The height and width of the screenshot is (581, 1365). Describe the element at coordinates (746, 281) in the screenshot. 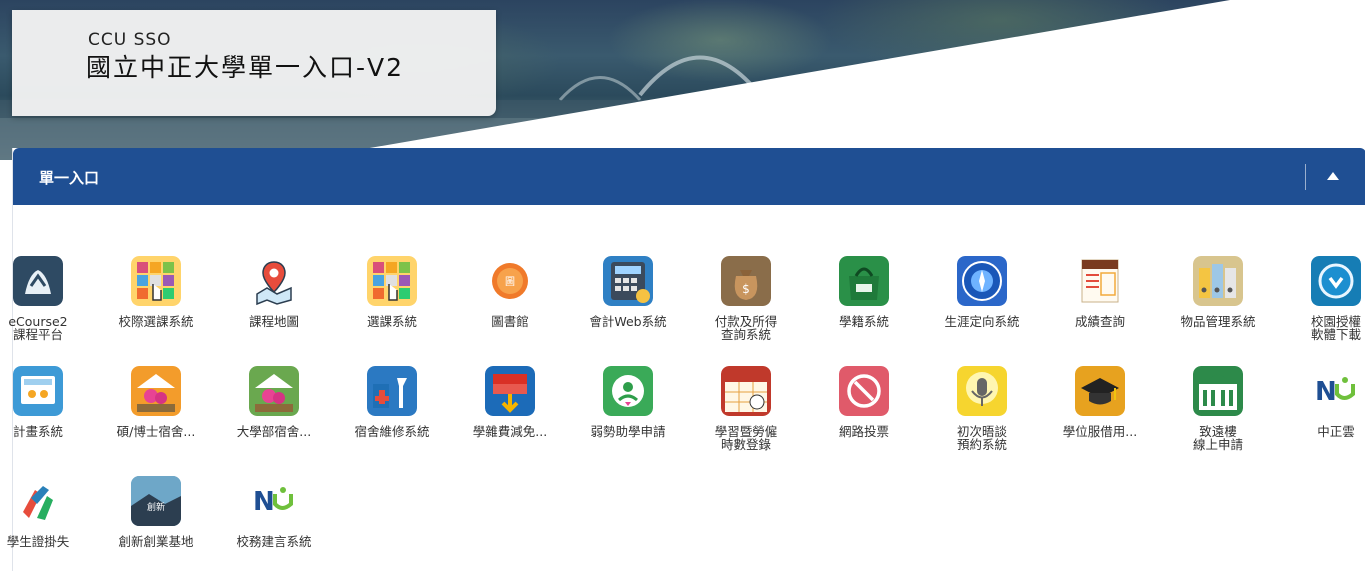

I see `money-bag-icon: $` at that location.